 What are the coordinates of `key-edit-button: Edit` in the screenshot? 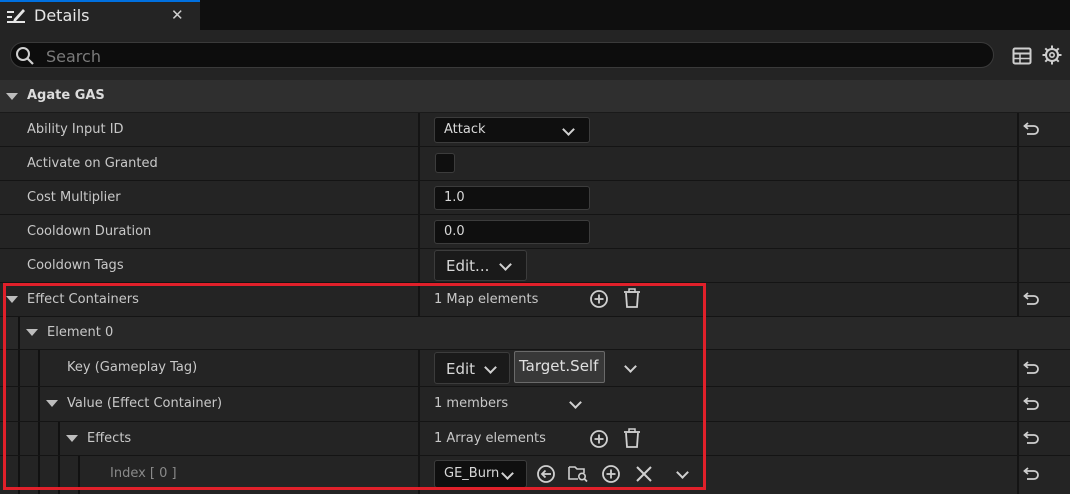 It's located at (472, 368).